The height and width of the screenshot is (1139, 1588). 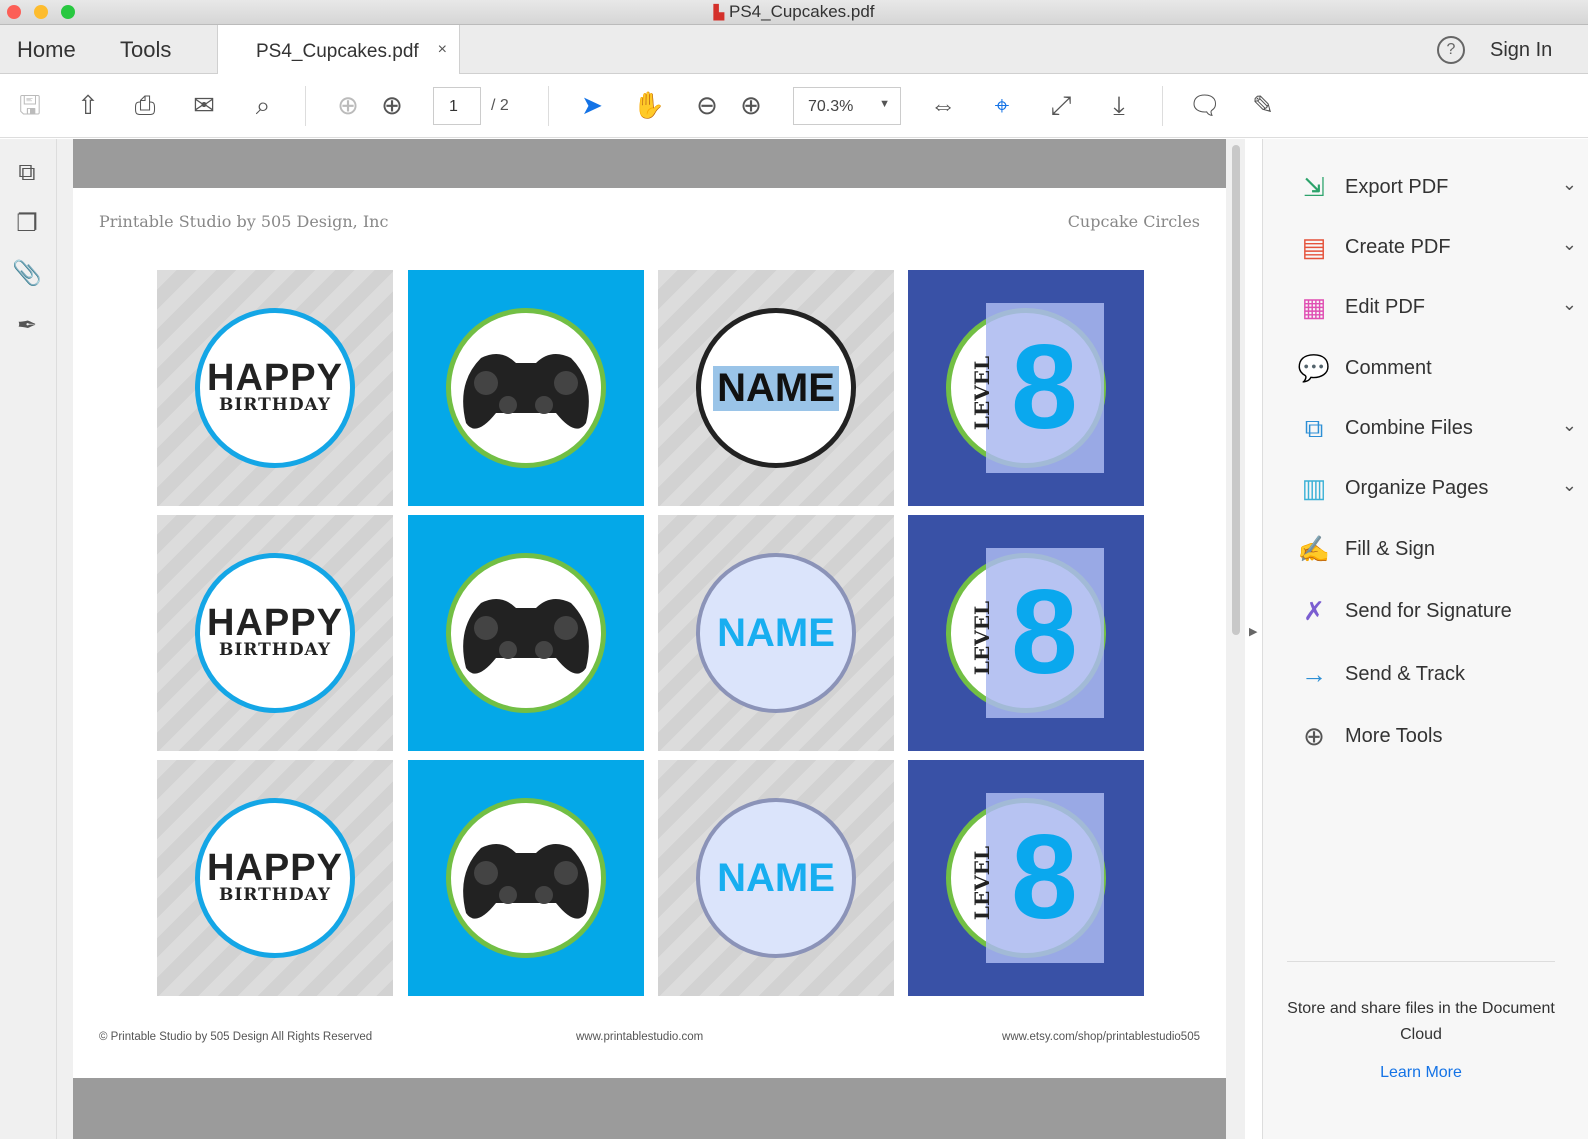 I want to click on pdf-file-icon: ▙, so click(x=719, y=12).